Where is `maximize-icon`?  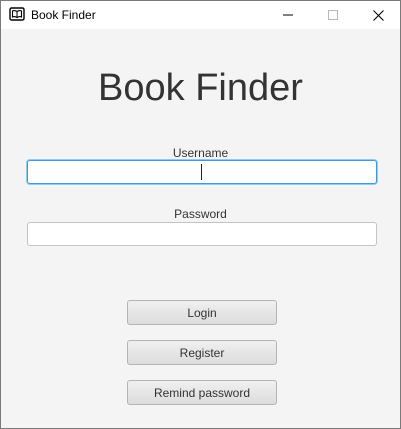 maximize-icon is located at coordinates (333, 15).